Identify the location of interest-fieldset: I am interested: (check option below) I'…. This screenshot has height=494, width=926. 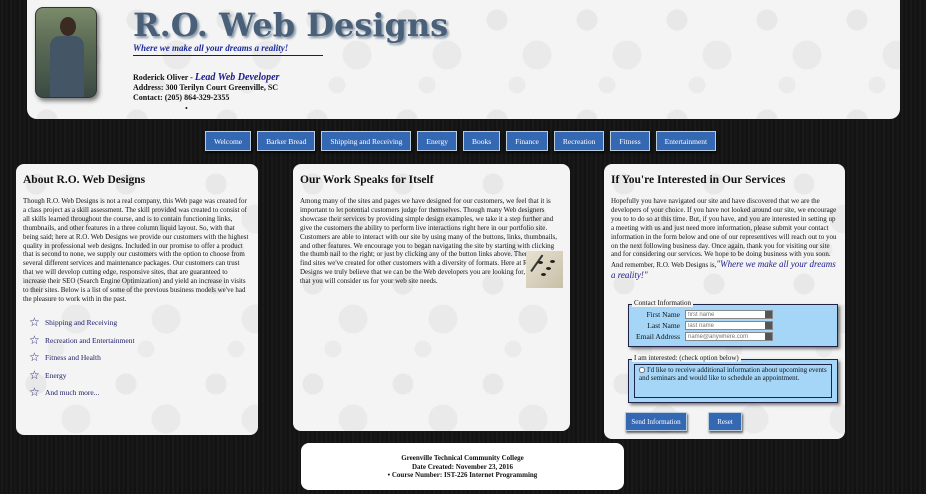
(733, 378).